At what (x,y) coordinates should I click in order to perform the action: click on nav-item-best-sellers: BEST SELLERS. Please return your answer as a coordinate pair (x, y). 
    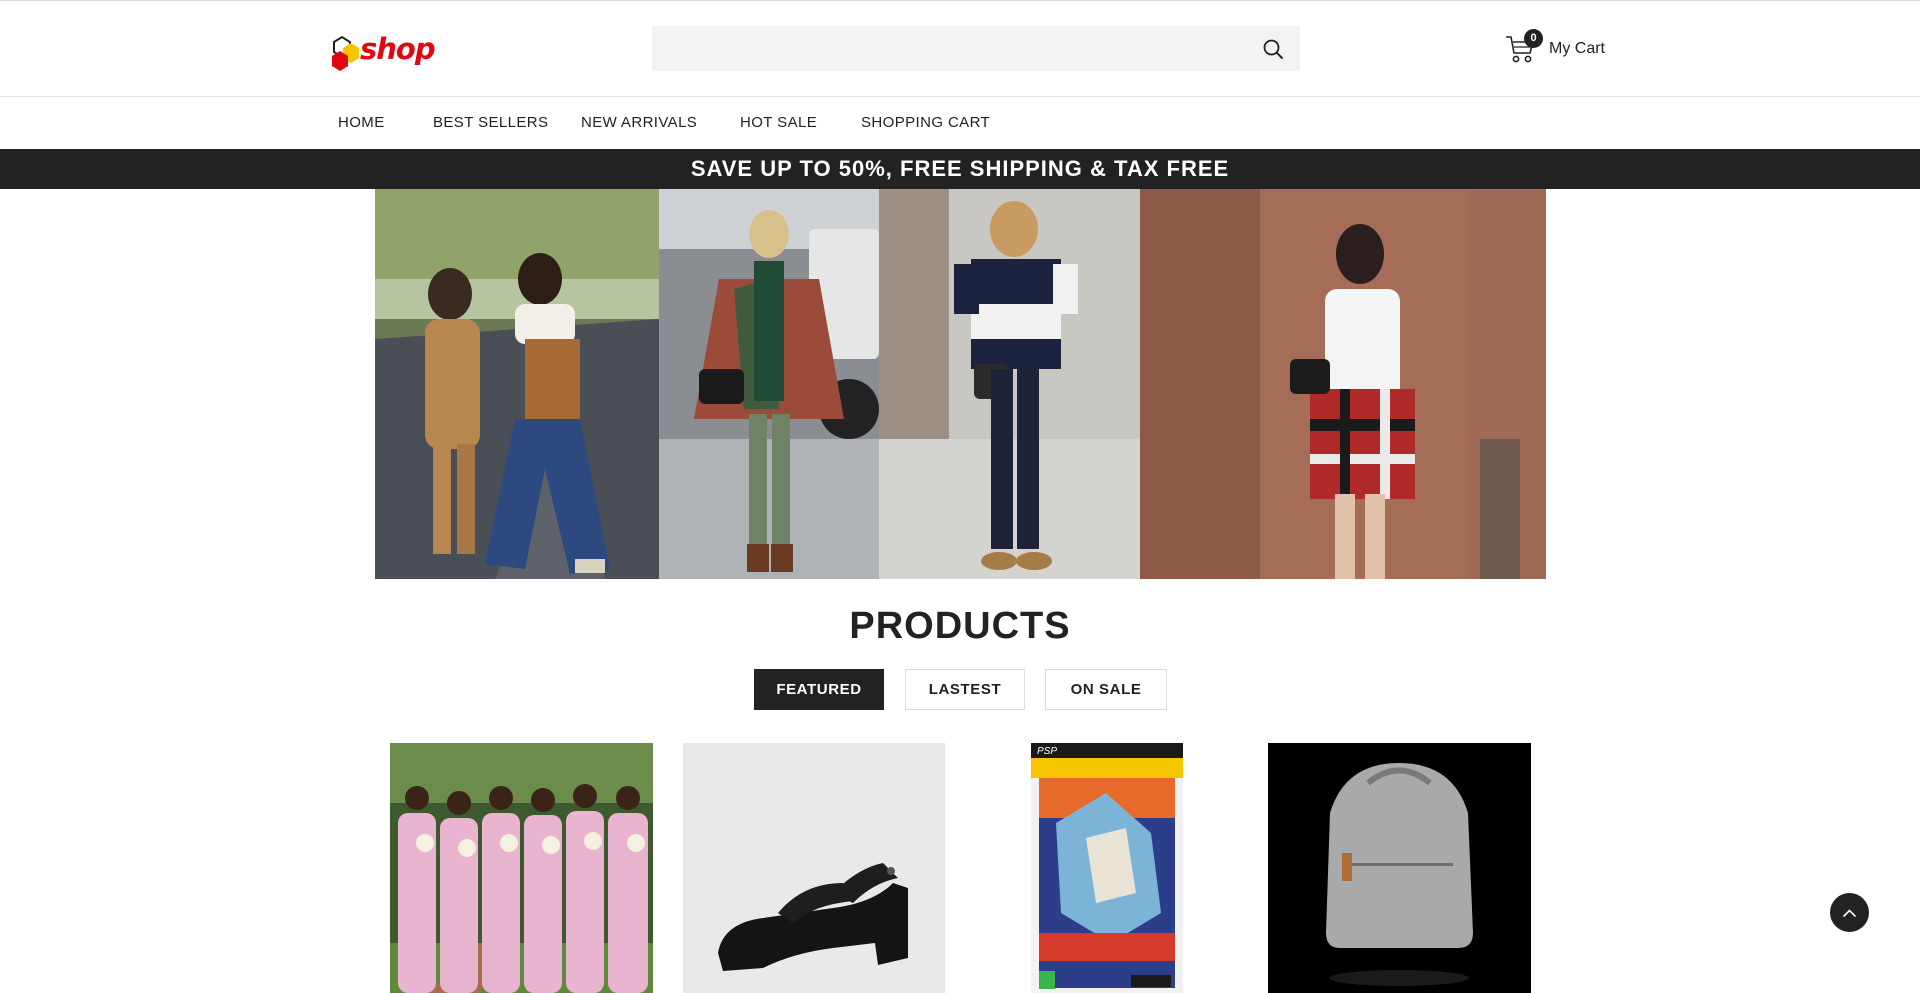
    Looking at the image, I should click on (490, 122).